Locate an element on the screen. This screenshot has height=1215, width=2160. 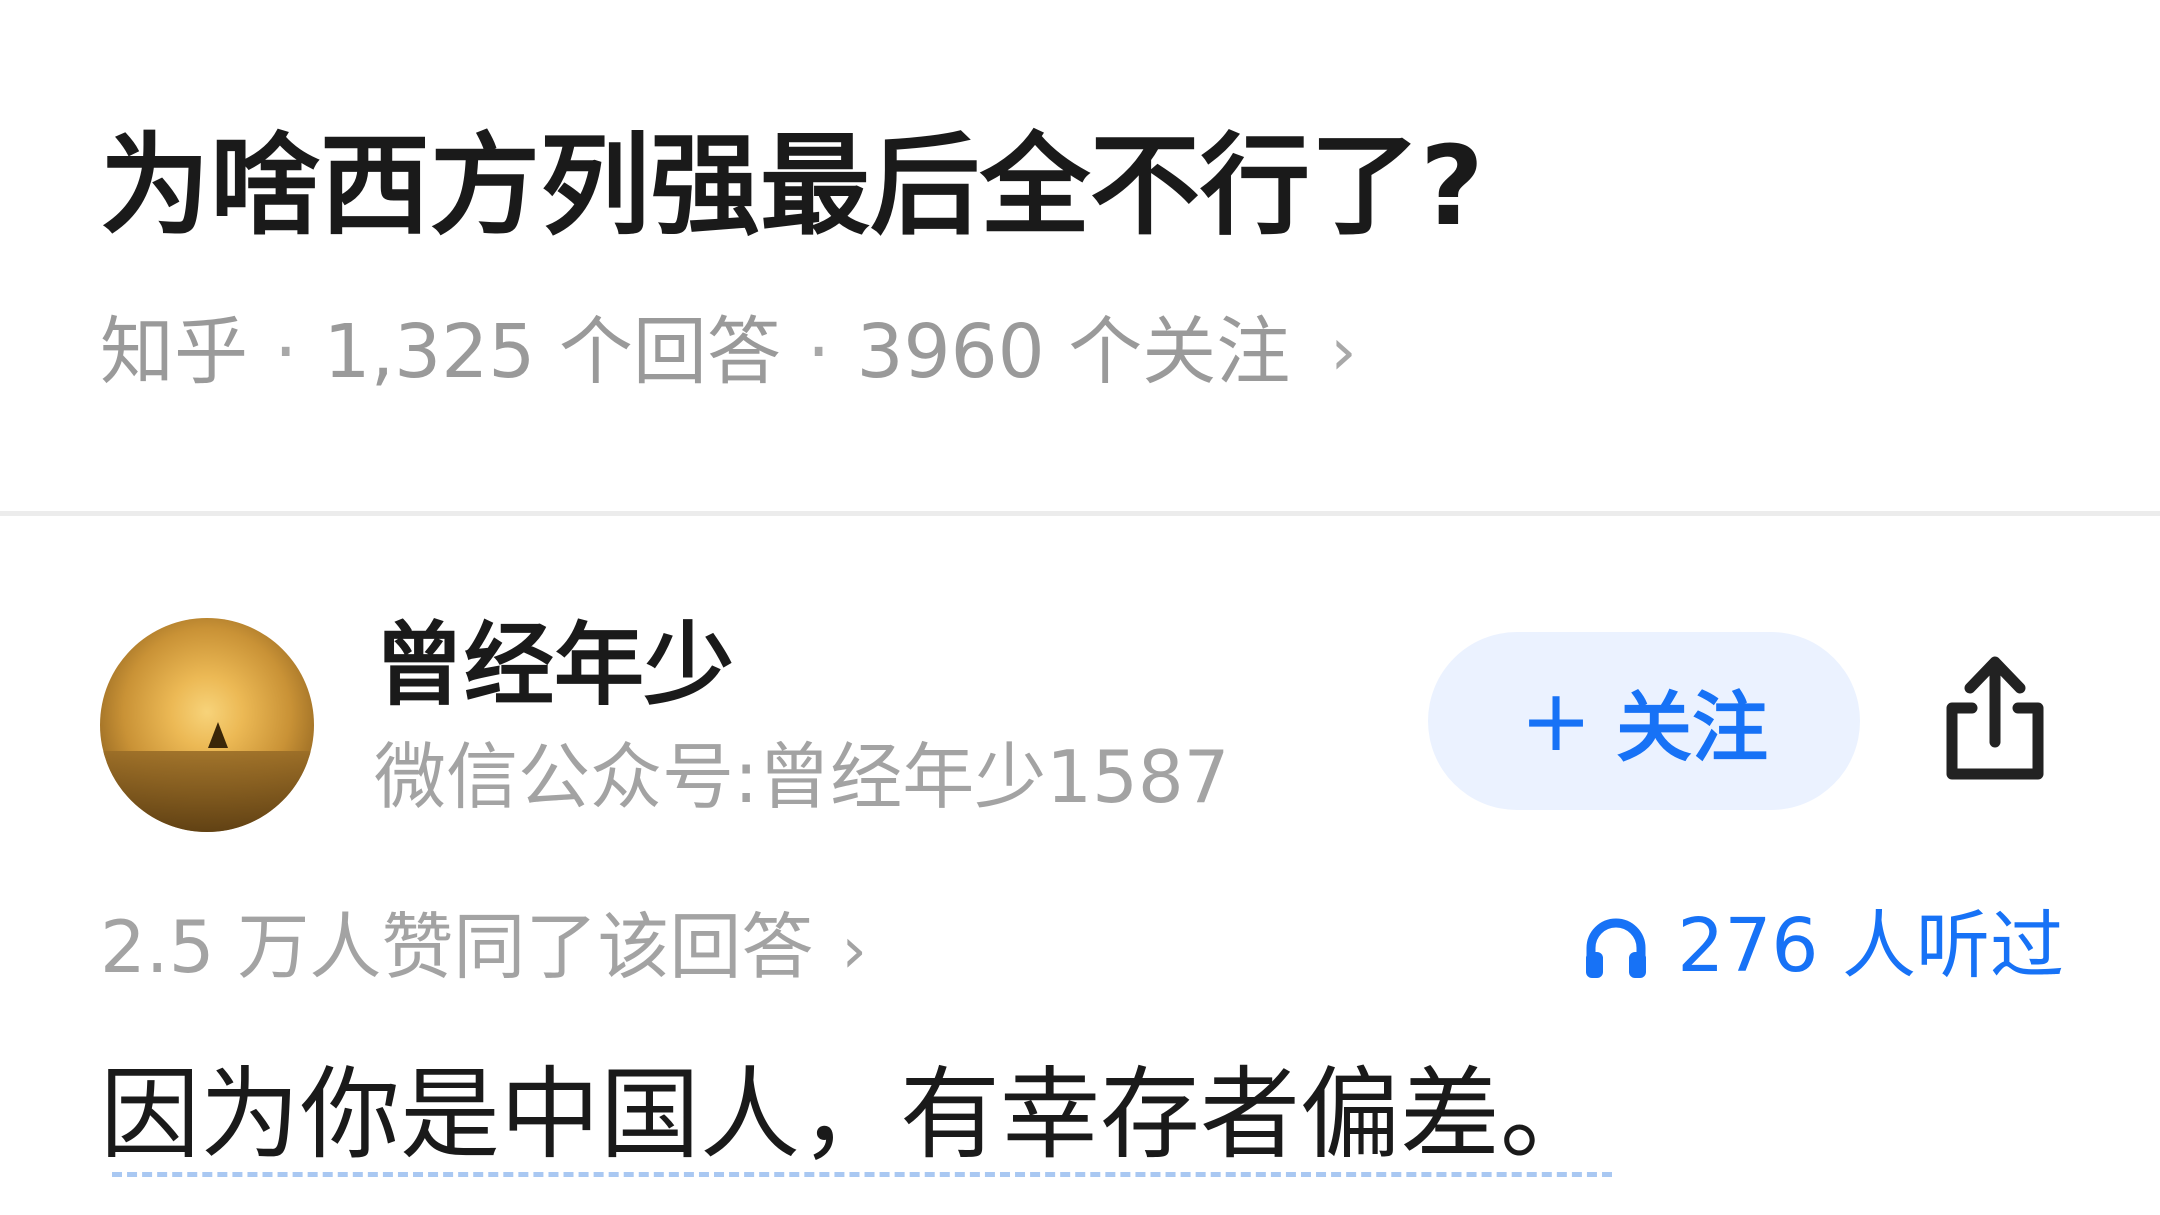
share-button is located at coordinates (1995, 720).